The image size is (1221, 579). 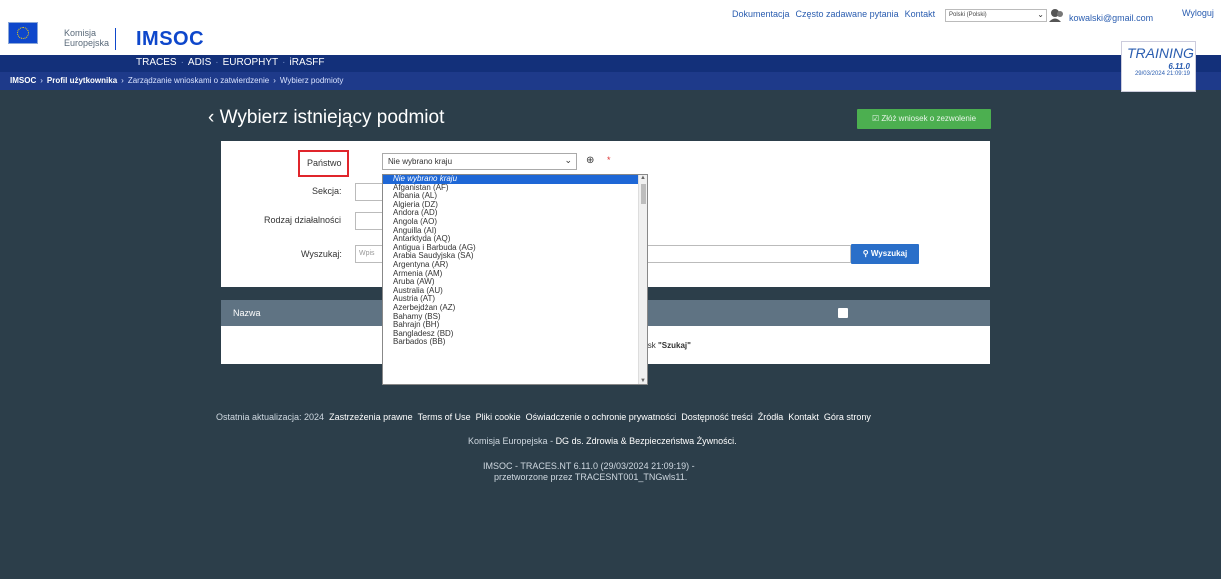 What do you see at coordinates (968, 15) in the screenshot?
I see `language-value: Polski (Polski)` at bounding box center [968, 15].